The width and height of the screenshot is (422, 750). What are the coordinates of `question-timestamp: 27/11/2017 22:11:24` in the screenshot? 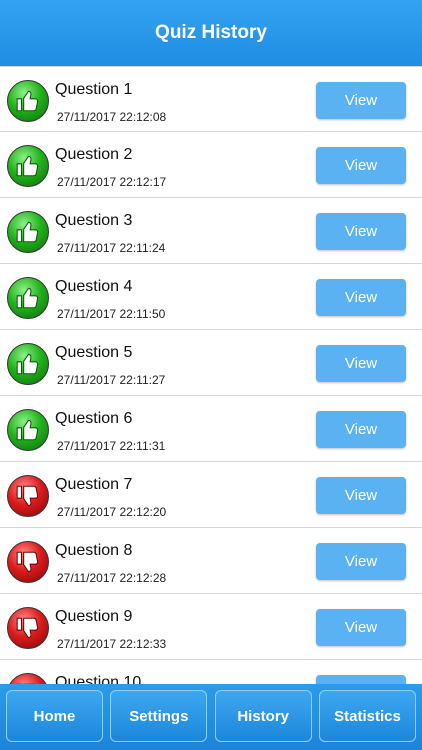 It's located at (111, 248).